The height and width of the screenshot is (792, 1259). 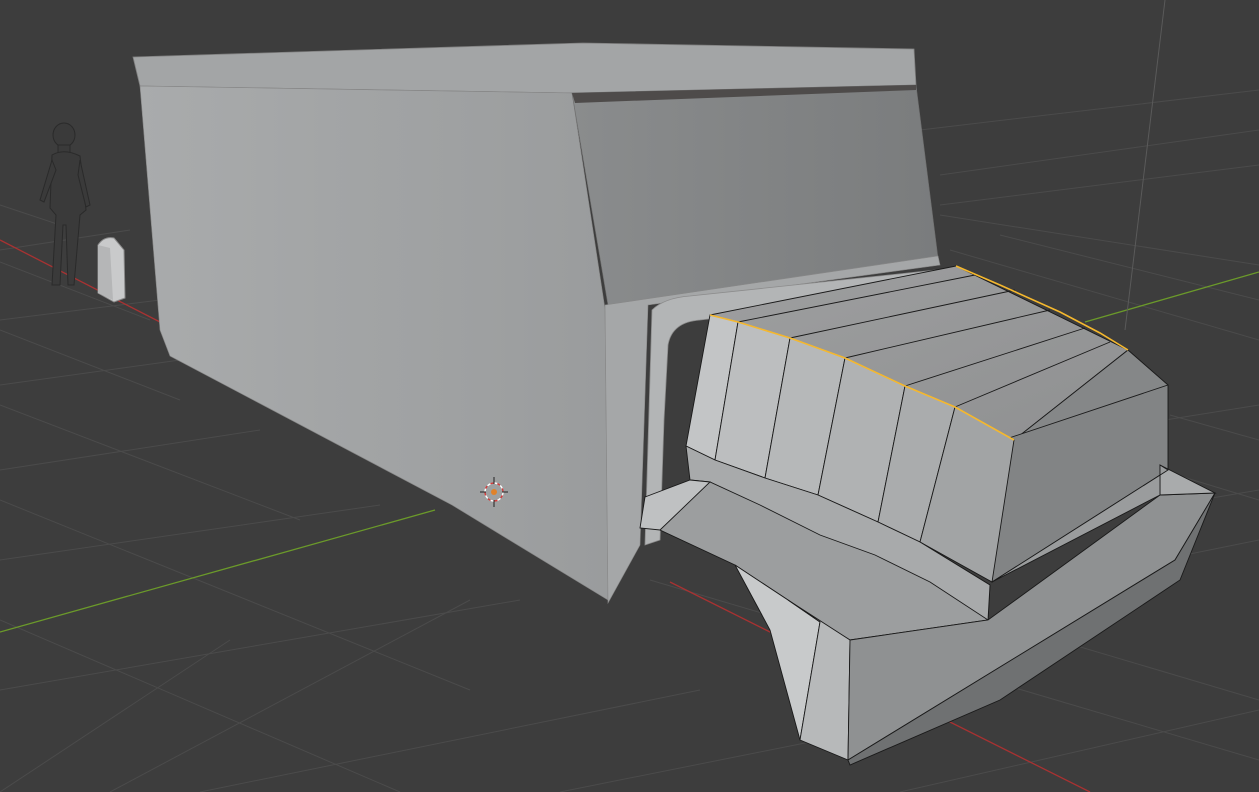 I want to click on tombstone-reference, so click(x=111, y=270).